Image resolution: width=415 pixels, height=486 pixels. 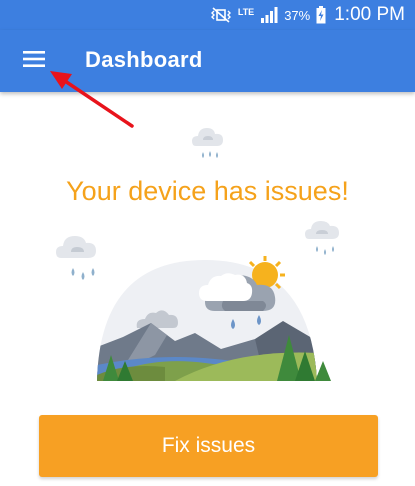 What do you see at coordinates (207, 191) in the screenshot?
I see `issues-headline: Your device has issues!` at bounding box center [207, 191].